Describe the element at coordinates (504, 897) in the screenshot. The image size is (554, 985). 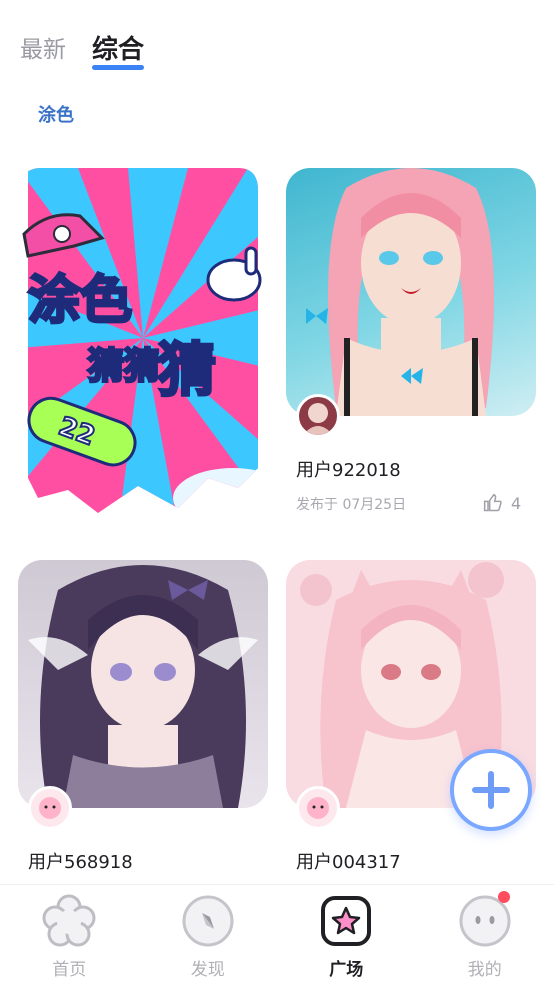
I see `notification-dot` at that location.